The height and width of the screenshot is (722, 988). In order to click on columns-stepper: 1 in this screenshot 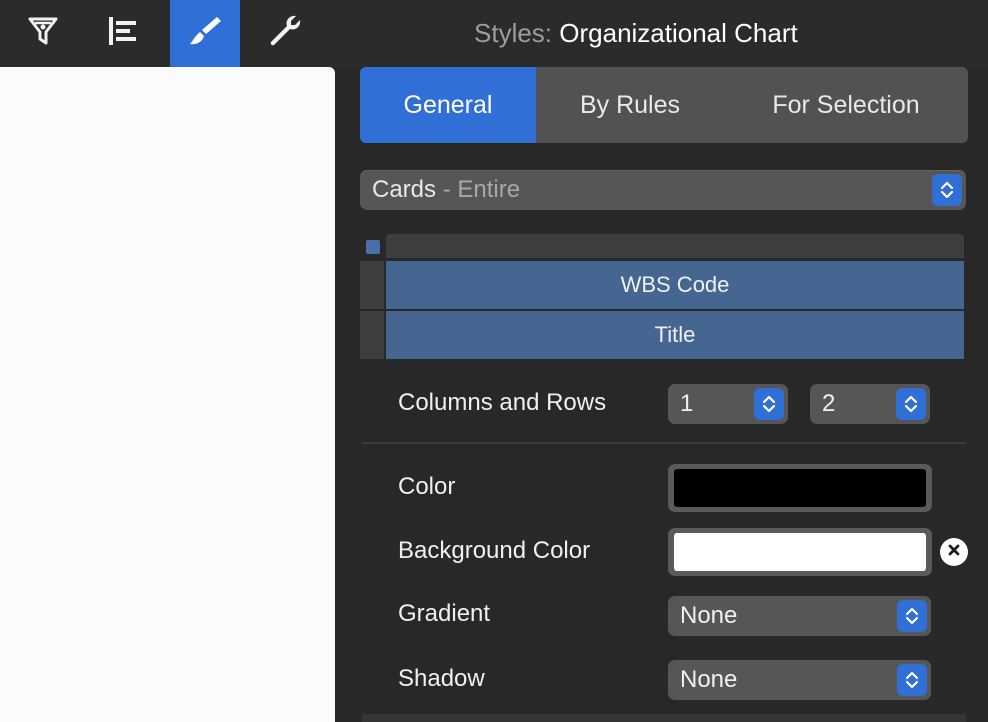, I will do `click(728, 404)`.